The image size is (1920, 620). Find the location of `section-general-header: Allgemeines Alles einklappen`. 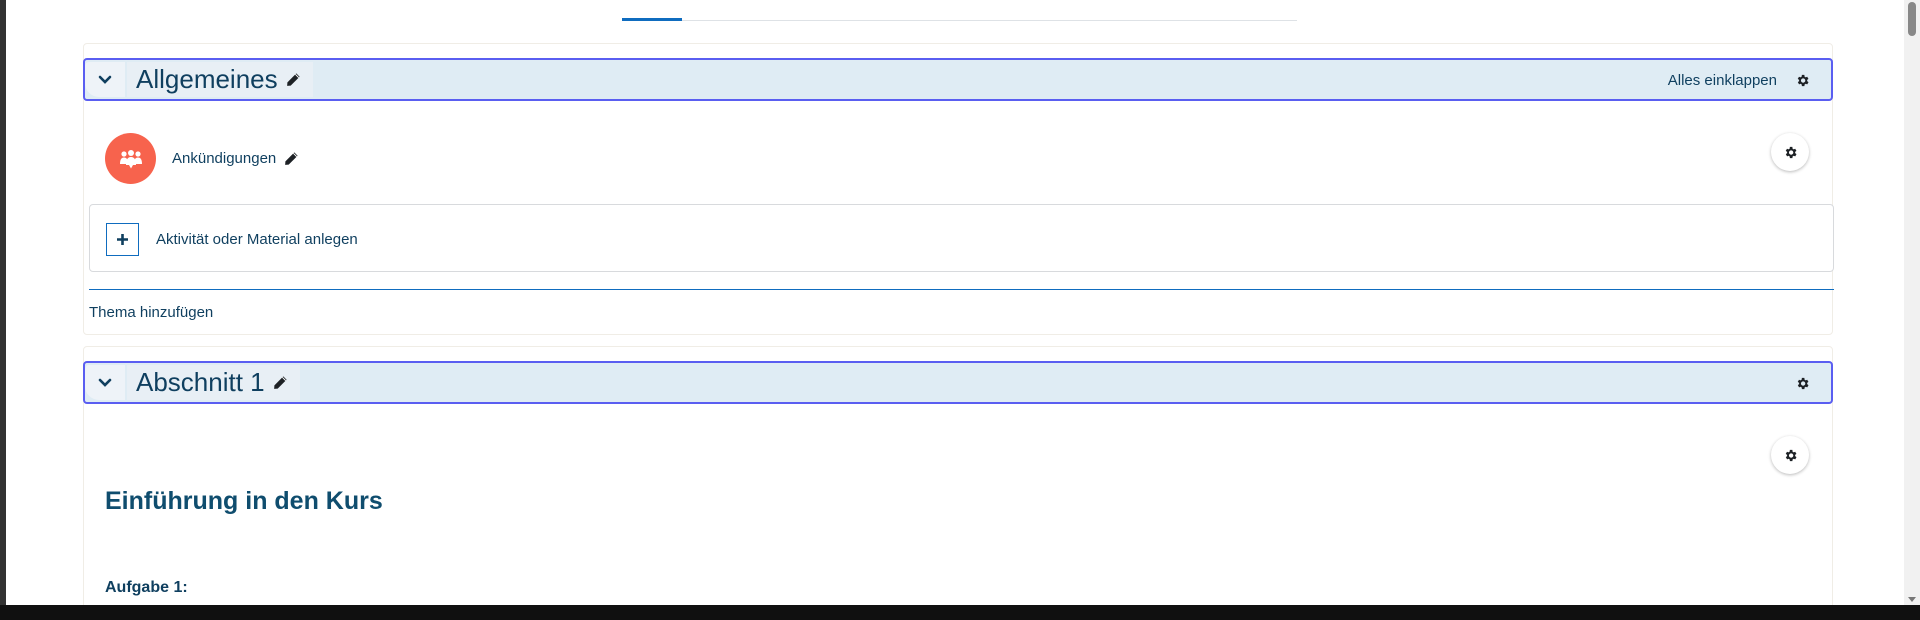

section-general-header: Allgemeines Alles einklappen is located at coordinates (958, 79).